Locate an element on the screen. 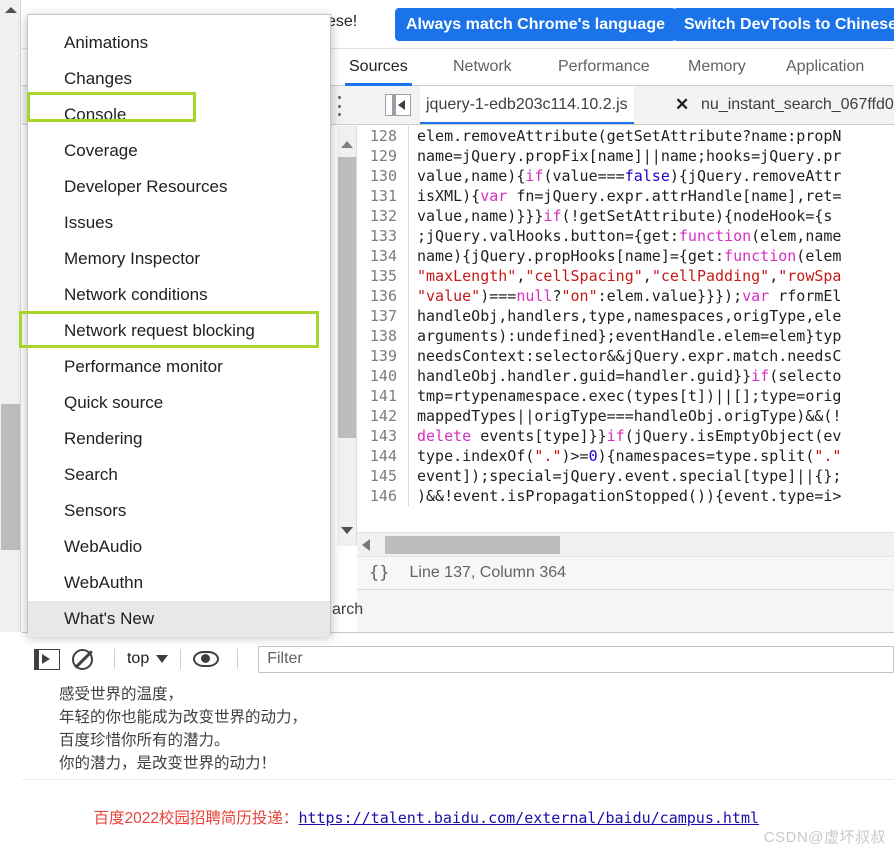 The image size is (894, 851). tab-memory: Memory is located at coordinates (717, 67).